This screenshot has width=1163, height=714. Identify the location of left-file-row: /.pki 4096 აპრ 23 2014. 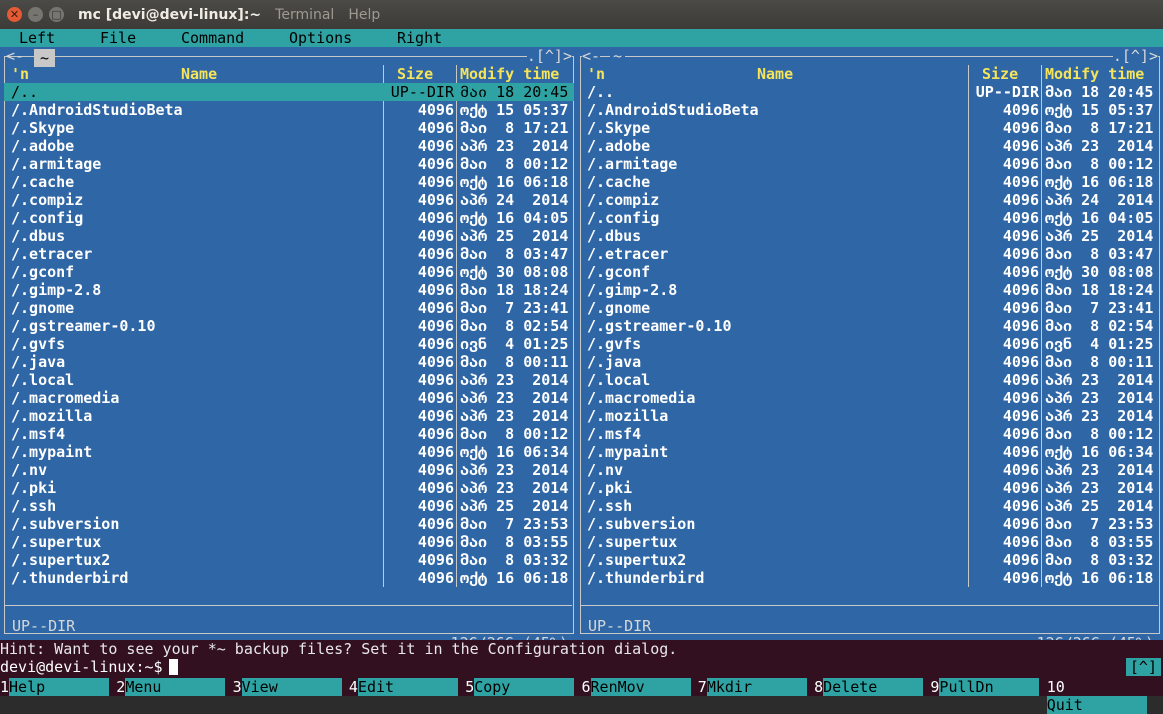
(289, 488).